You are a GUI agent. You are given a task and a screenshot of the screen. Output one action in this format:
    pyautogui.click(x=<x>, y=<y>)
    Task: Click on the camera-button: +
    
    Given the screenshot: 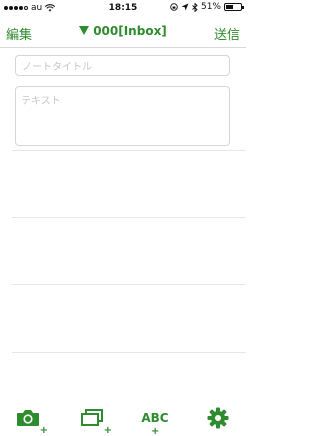 What is the action you would take?
    pyautogui.click(x=31, y=421)
    